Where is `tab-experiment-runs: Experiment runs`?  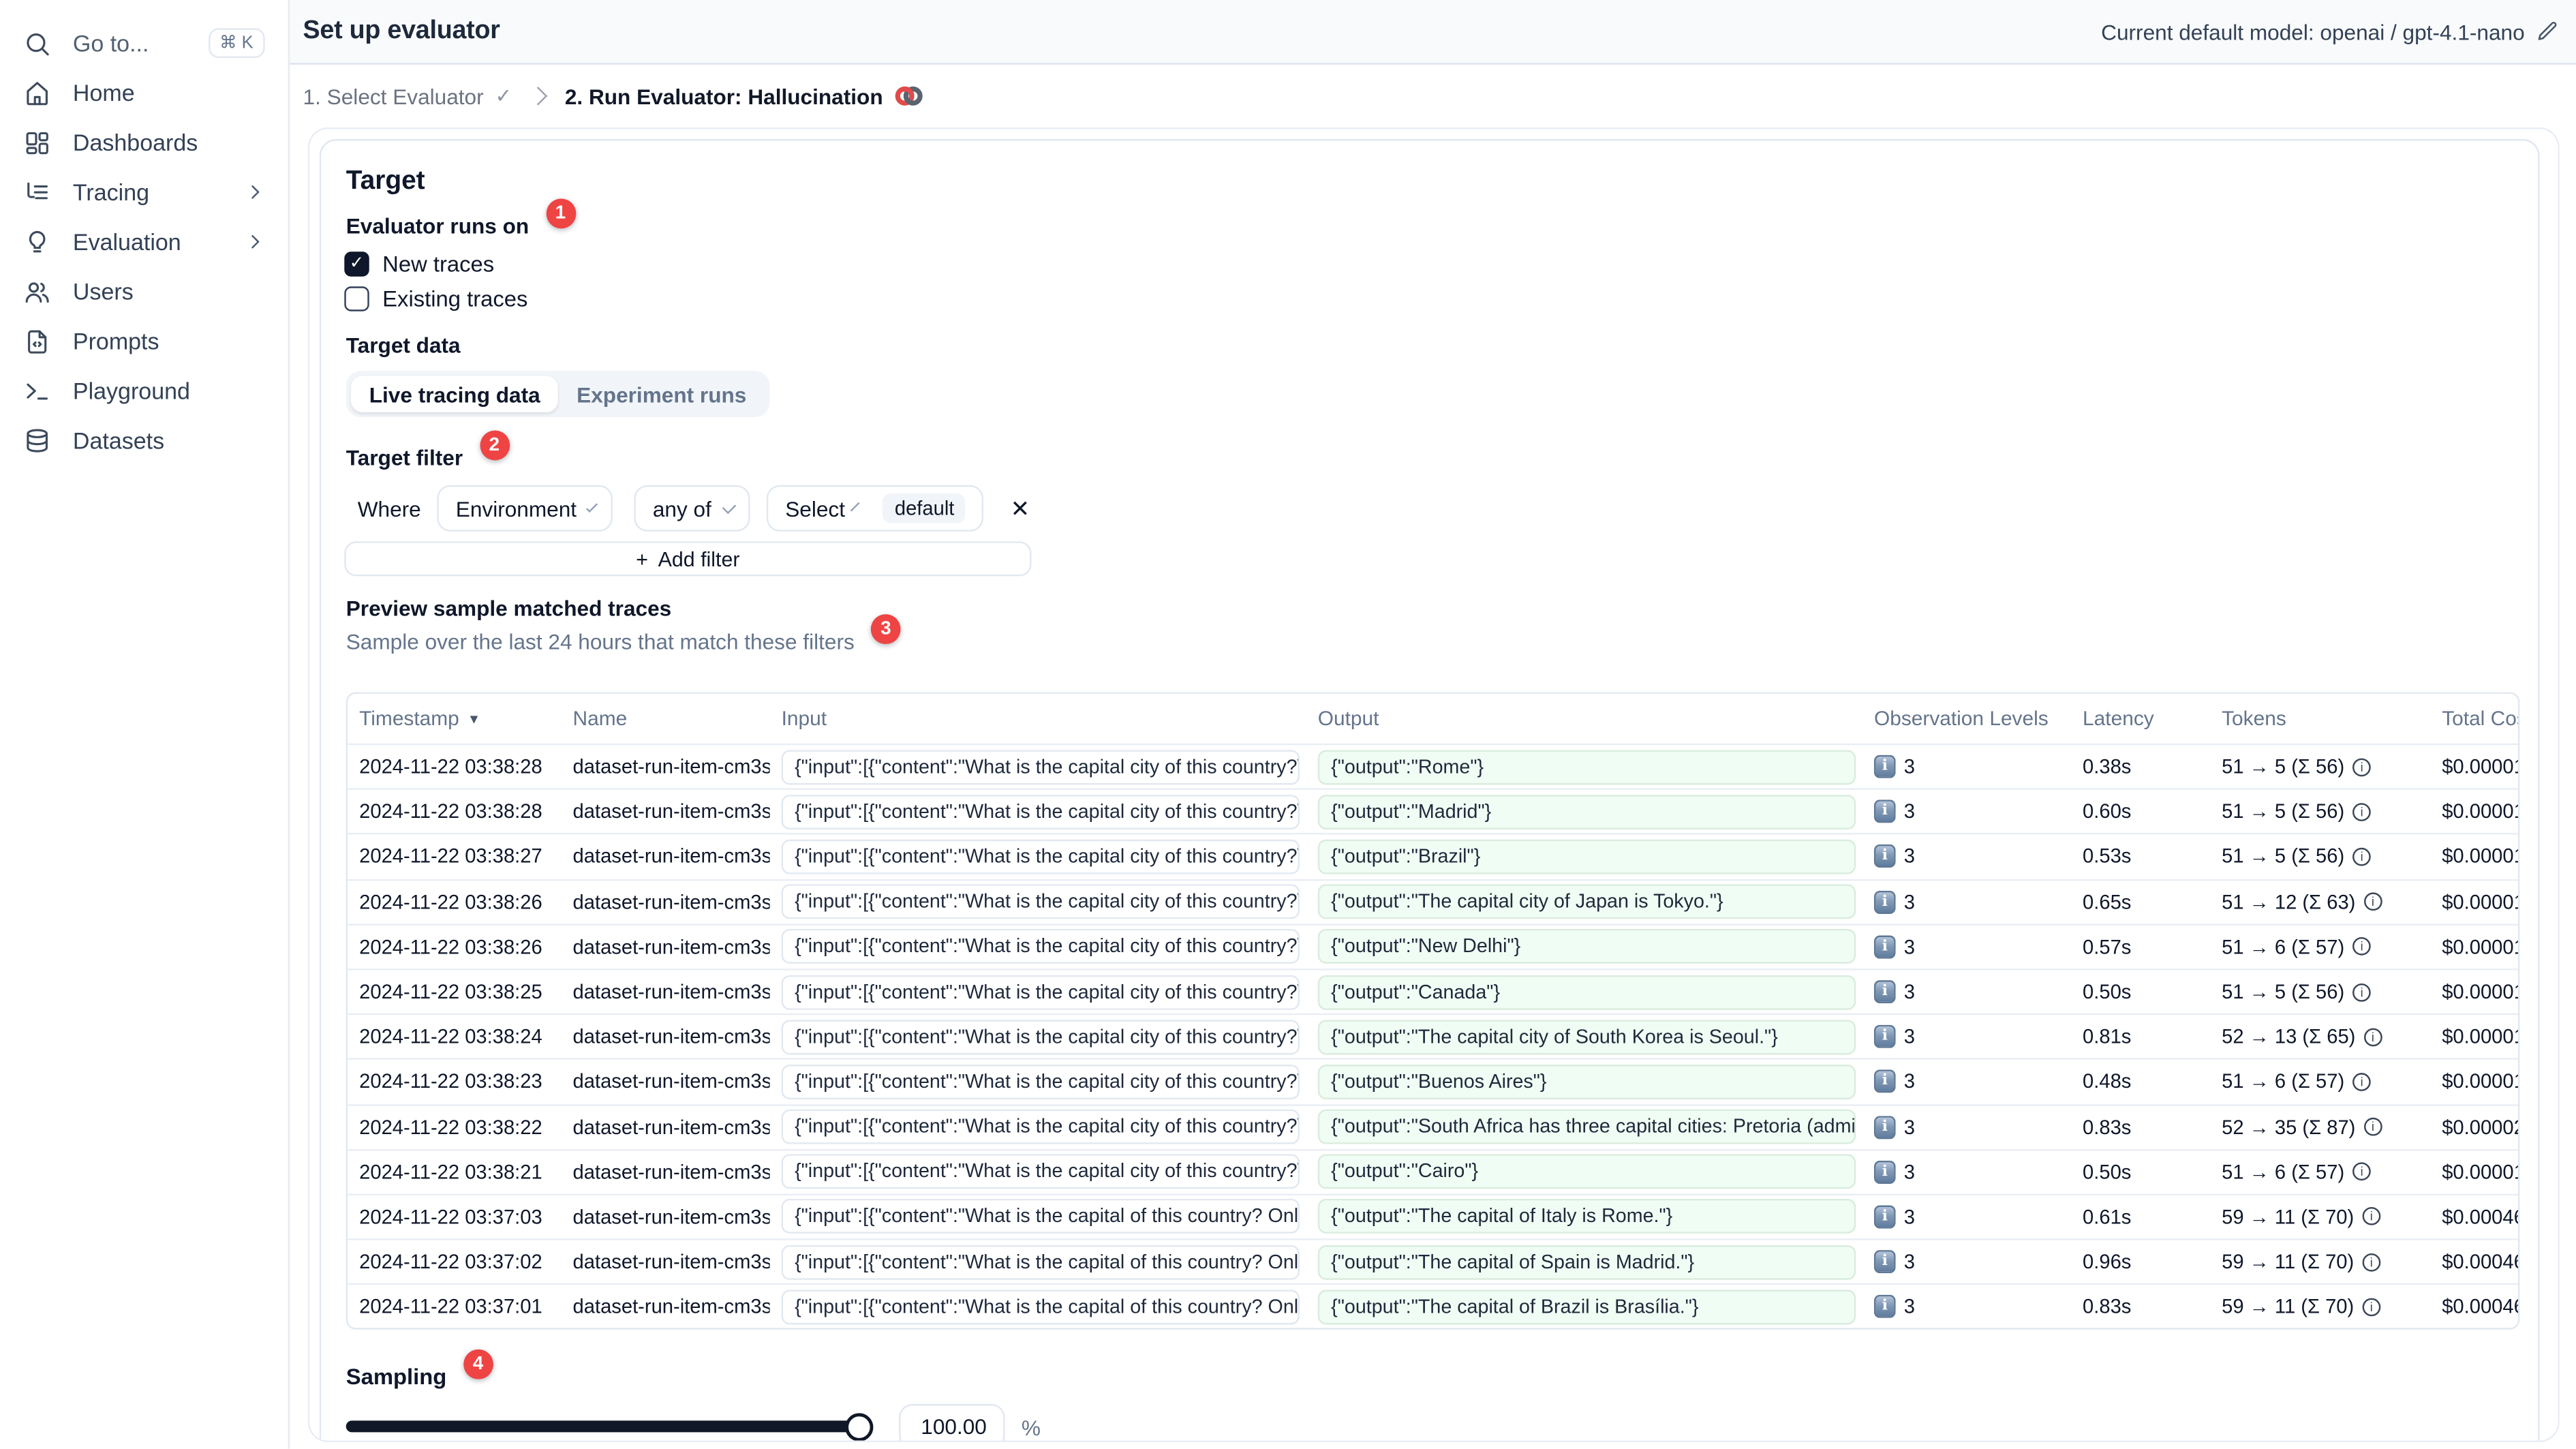 tab-experiment-runs: Experiment runs is located at coordinates (661, 394).